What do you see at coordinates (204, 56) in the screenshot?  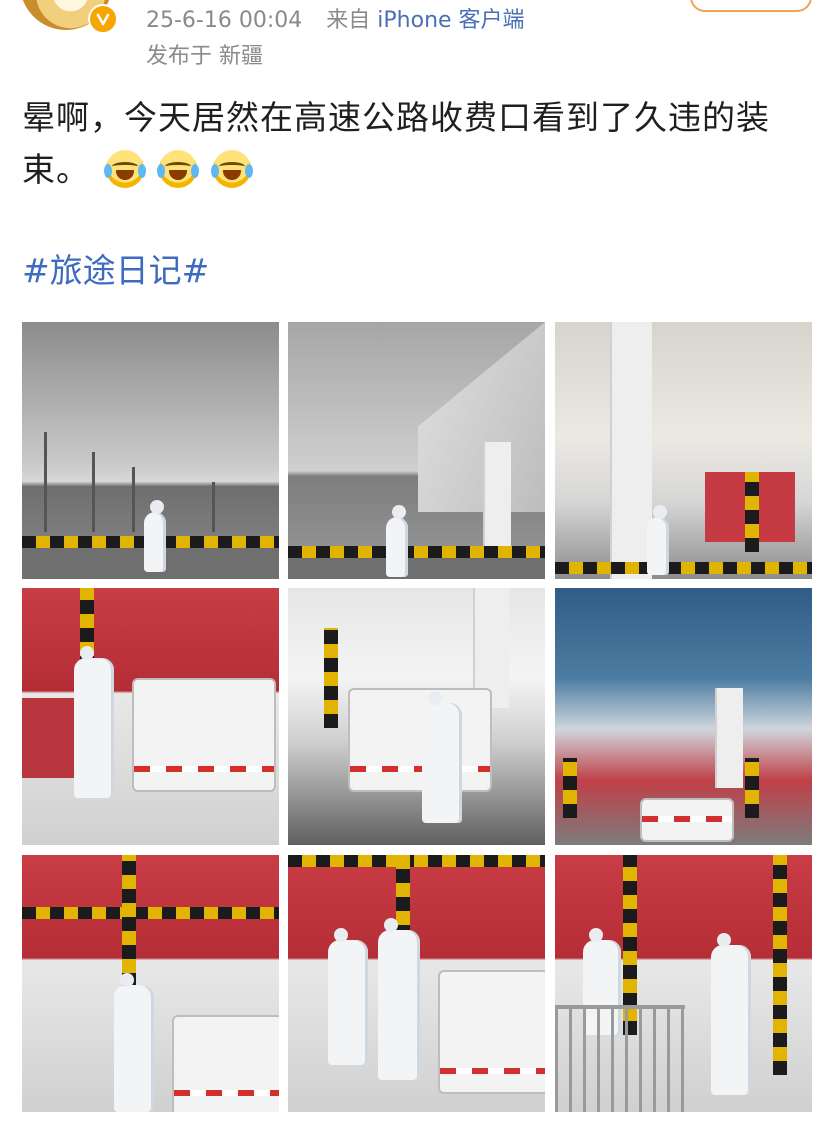 I see `post-location: 发布于 新疆` at bounding box center [204, 56].